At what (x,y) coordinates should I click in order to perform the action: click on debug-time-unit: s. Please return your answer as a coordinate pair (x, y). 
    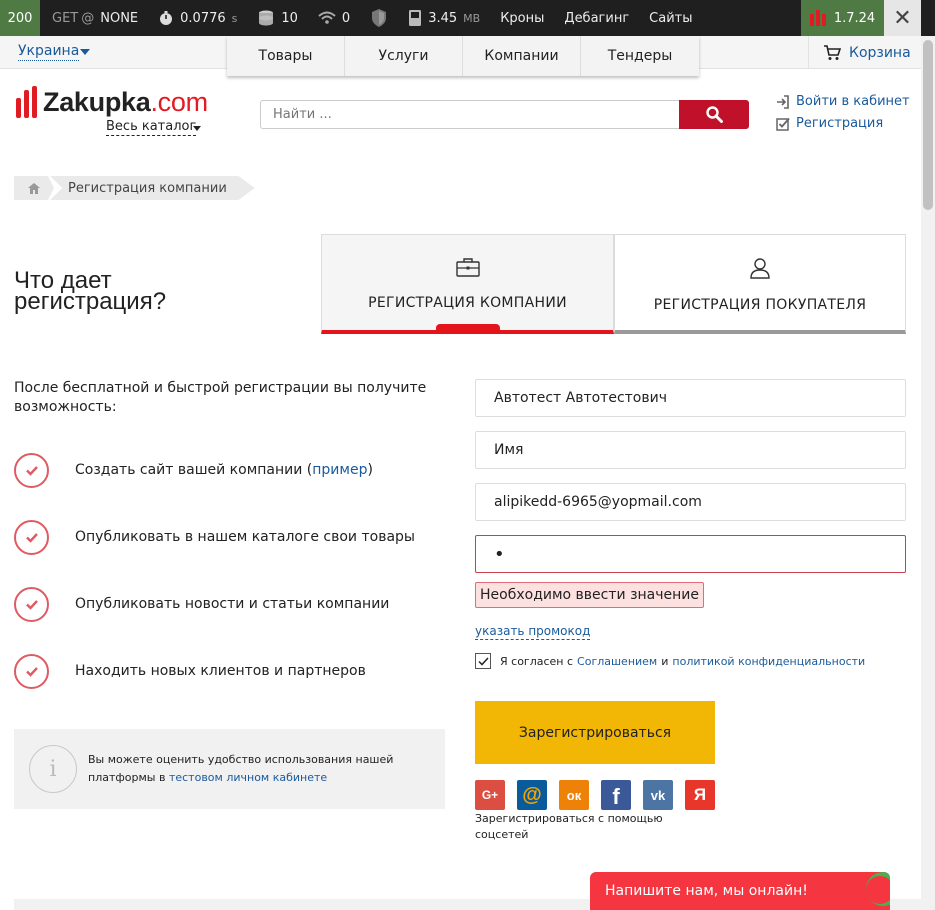
    Looking at the image, I should click on (234, 18).